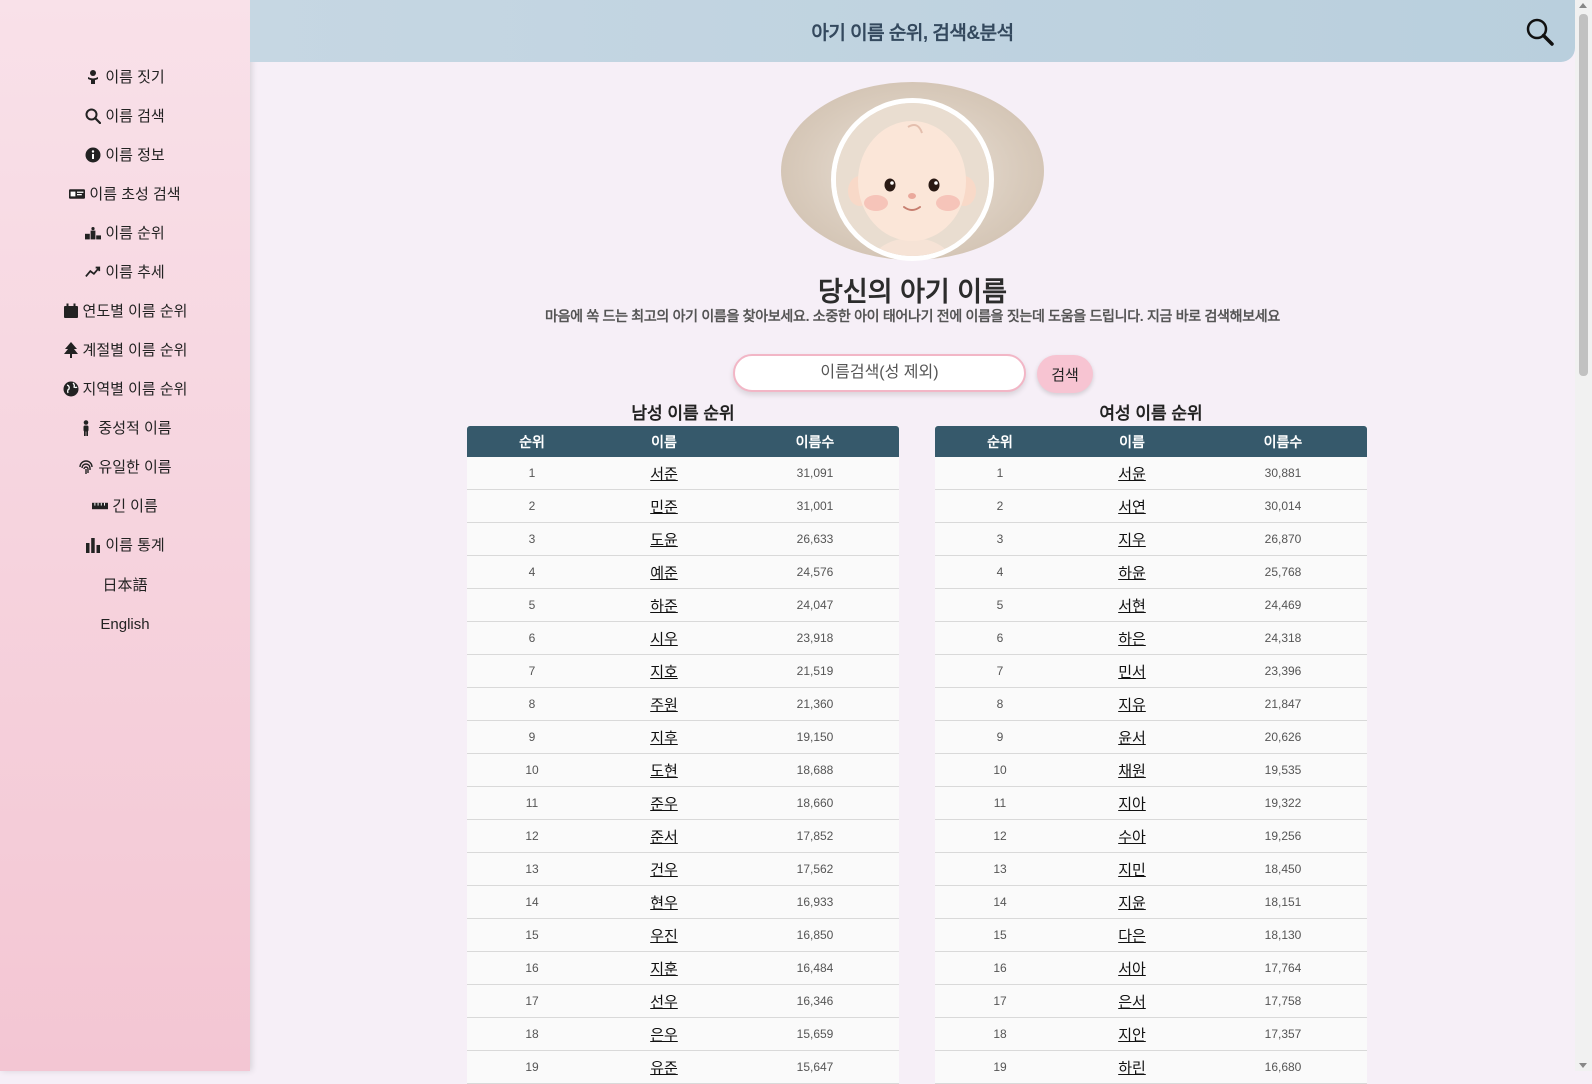 This screenshot has width=1592, height=1084. I want to click on table-row: 7 지호 21,519, so click(683, 671).